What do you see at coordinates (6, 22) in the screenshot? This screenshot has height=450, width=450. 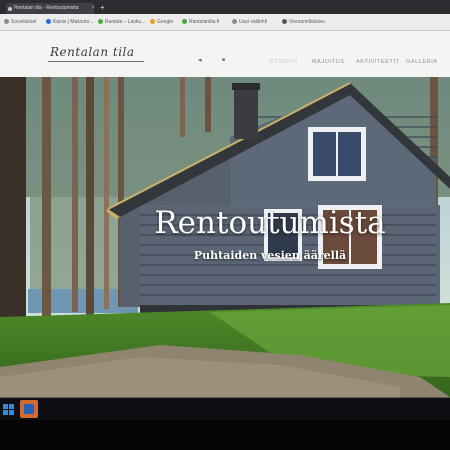 I see `apps-icon` at bounding box center [6, 22].